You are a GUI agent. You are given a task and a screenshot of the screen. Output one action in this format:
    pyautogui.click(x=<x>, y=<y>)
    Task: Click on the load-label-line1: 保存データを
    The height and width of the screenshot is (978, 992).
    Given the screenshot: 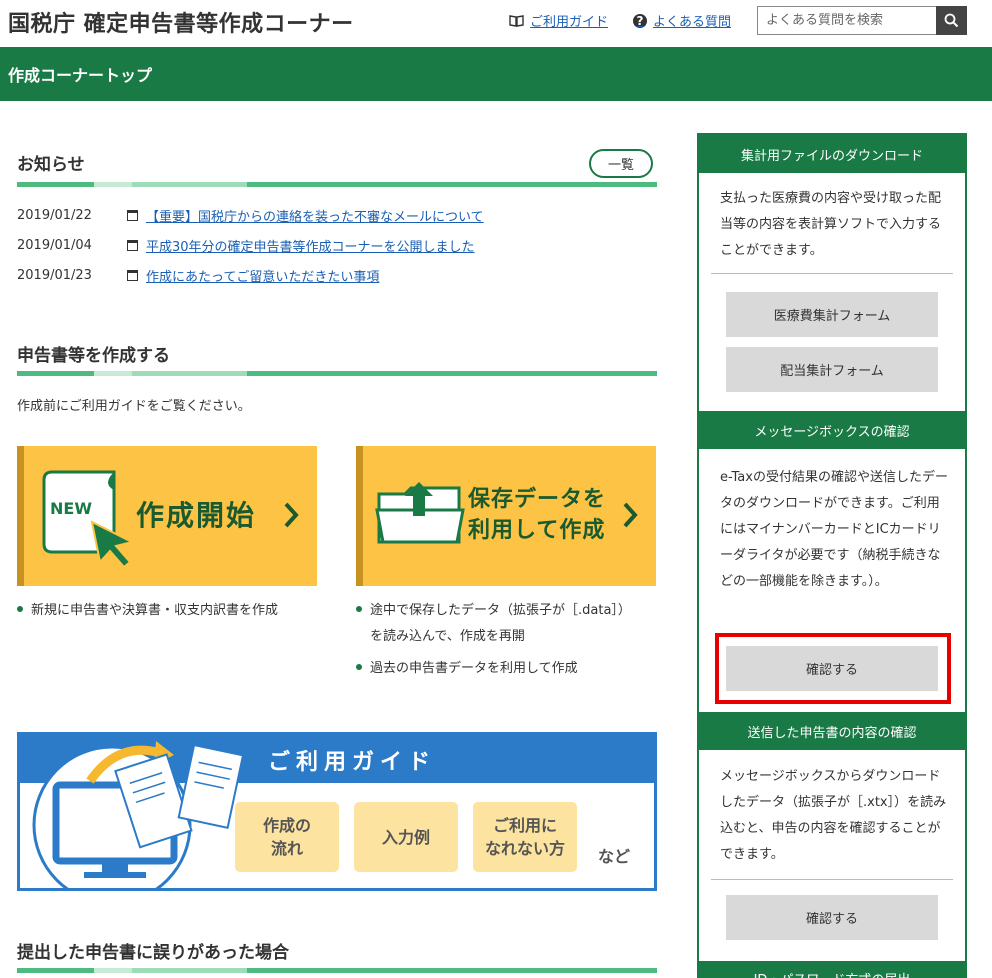 What is the action you would take?
    pyautogui.click(x=537, y=499)
    